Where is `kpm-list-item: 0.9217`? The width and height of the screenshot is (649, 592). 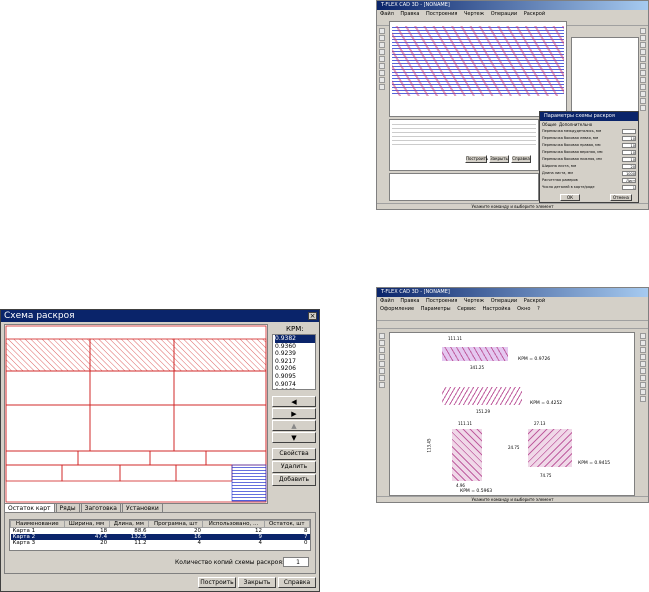
kpm-list-item: 0.9217 is located at coordinates (295, 362).